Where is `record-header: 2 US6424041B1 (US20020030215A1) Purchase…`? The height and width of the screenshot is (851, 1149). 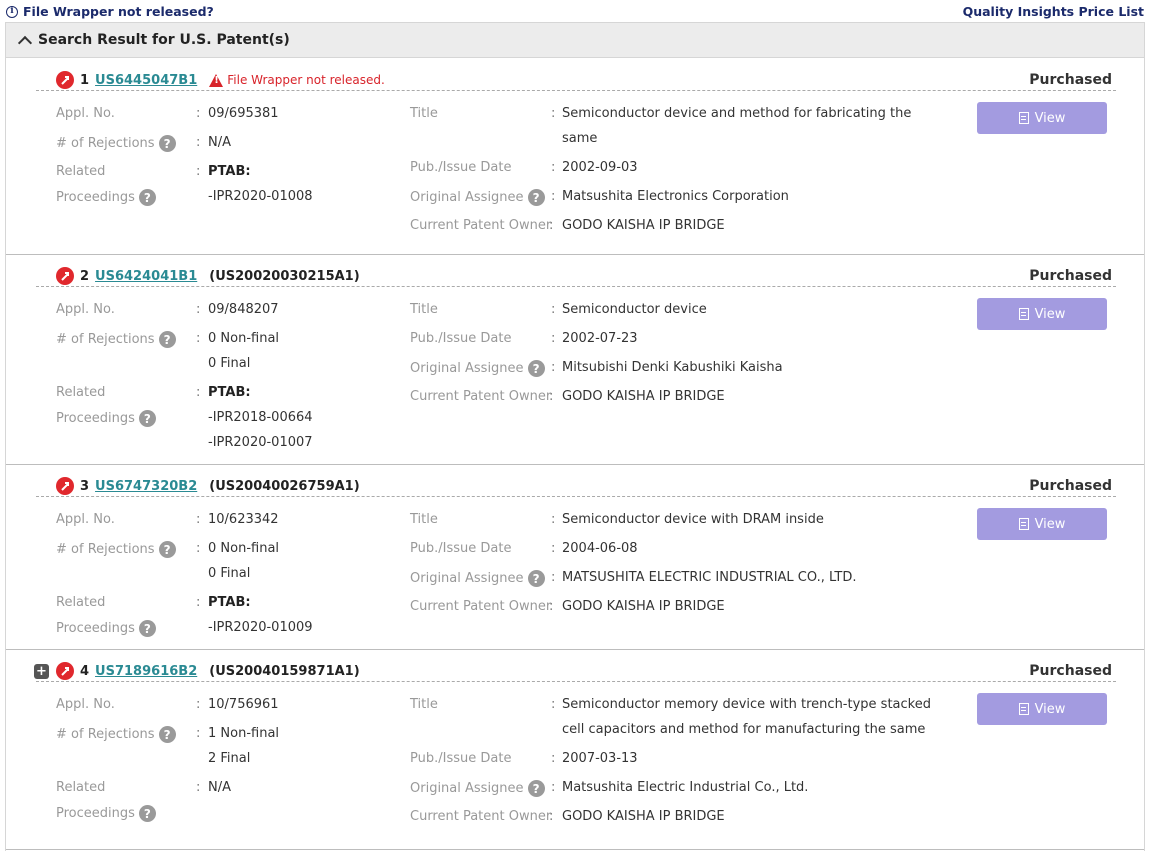 record-header: 2 US6424041B1 (US20020030215A1) Purchase… is located at coordinates (576, 274).